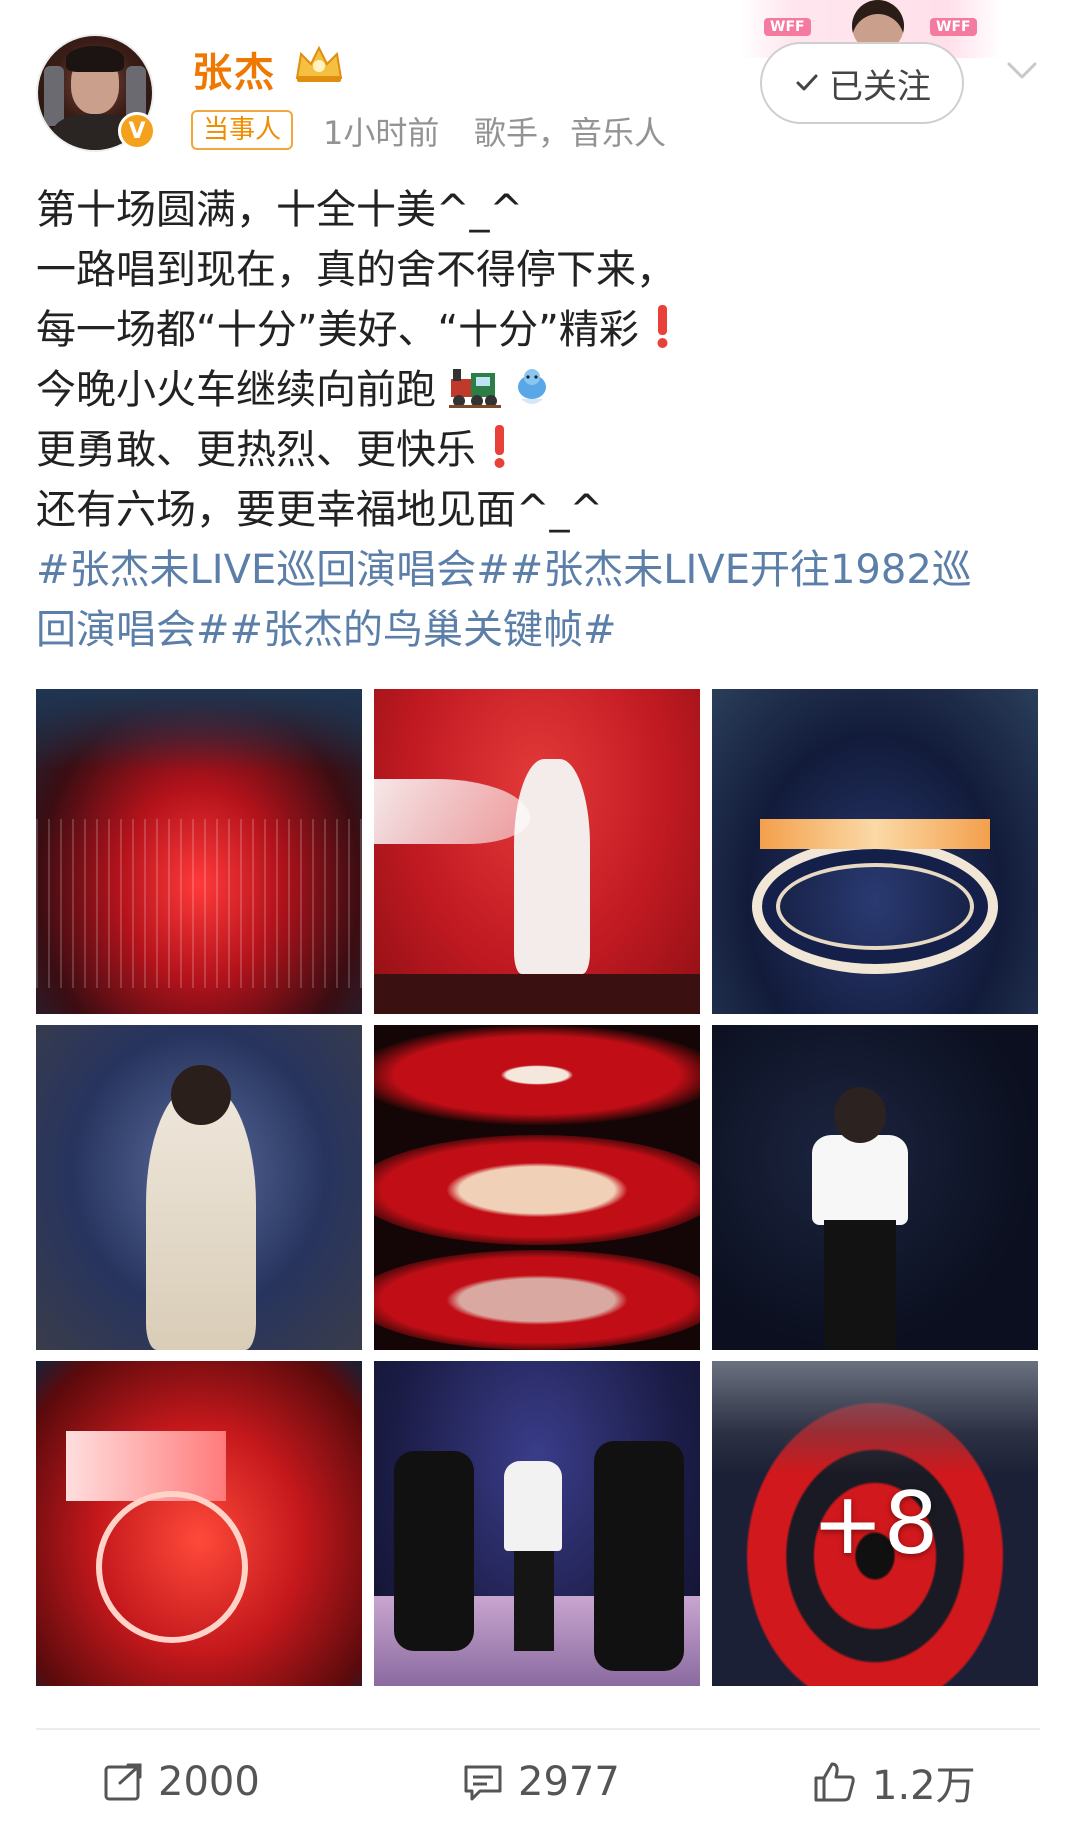 This screenshot has height=1826, width=1079. What do you see at coordinates (536, 330) in the screenshot?
I see `post-line-3: 每一场都“十分”美好、“十分”精彩` at bounding box center [536, 330].